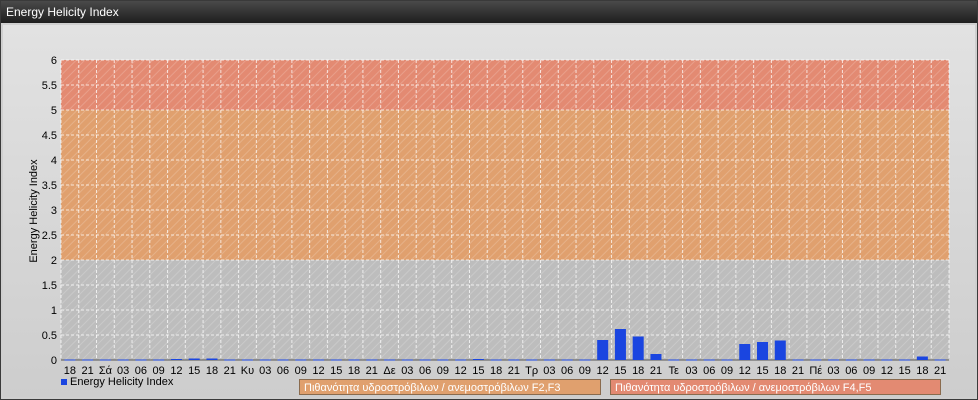 The image size is (978, 400). What do you see at coordinates (122, 382) in the screenshot?
I see `legend-label: Energy Helicity Index` at bounding box center [122, 382].